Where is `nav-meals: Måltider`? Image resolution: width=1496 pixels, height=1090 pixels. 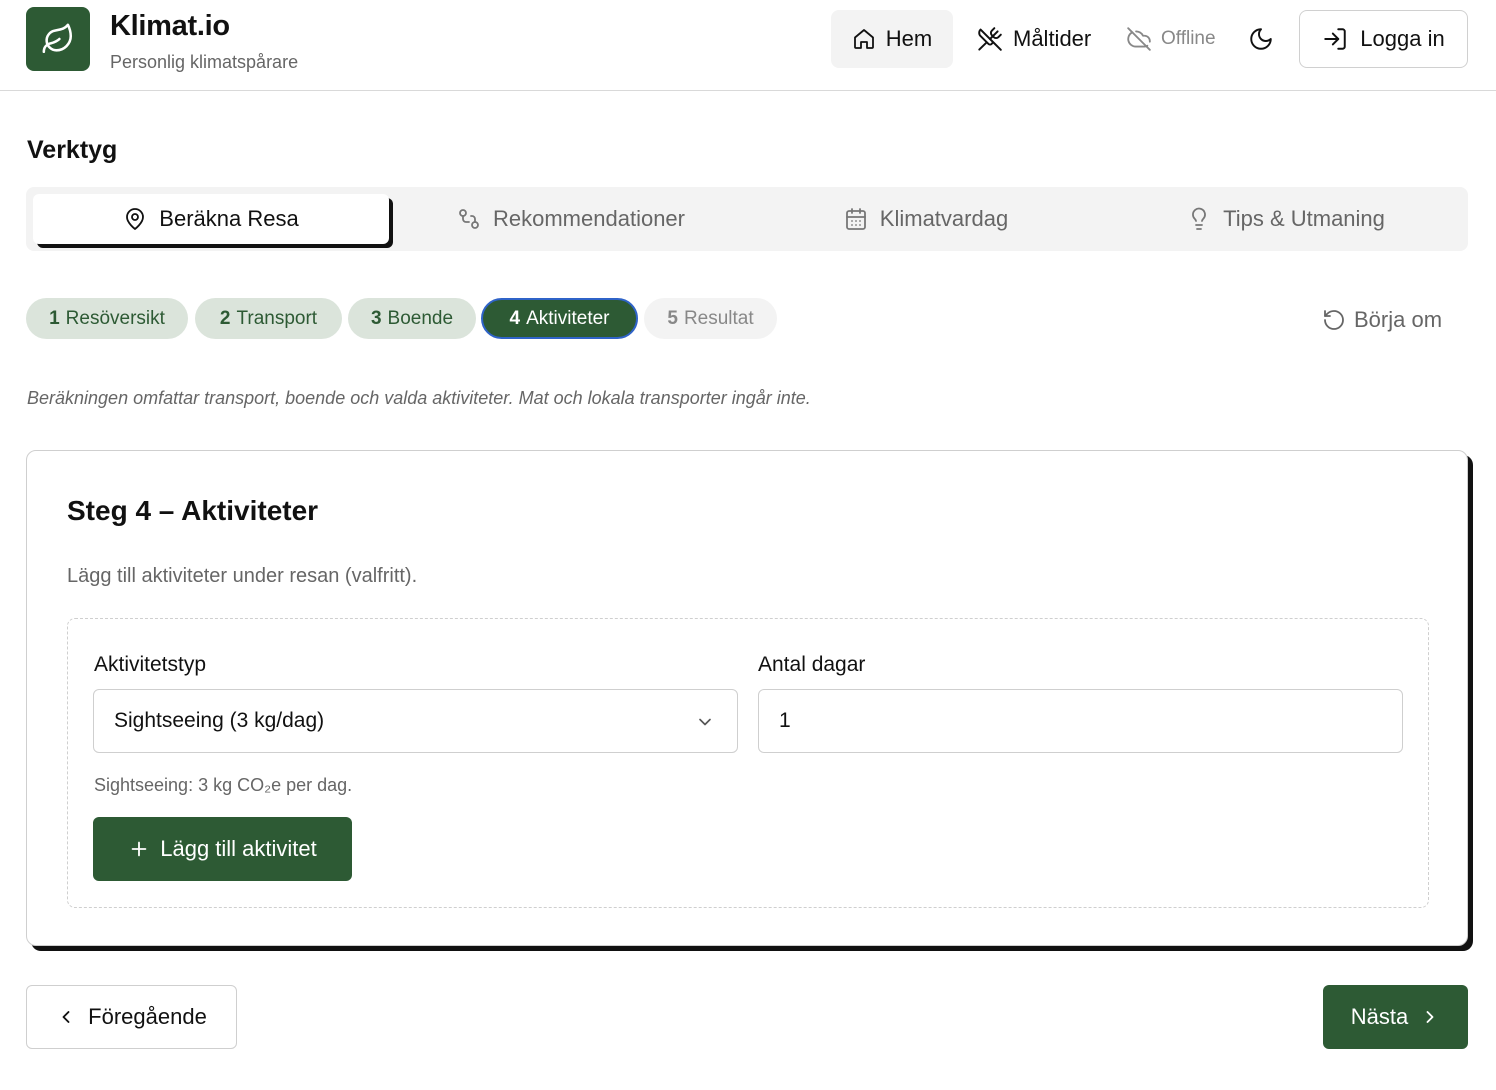
nav-meals: Måltider is located at coordinates (1034, 39).